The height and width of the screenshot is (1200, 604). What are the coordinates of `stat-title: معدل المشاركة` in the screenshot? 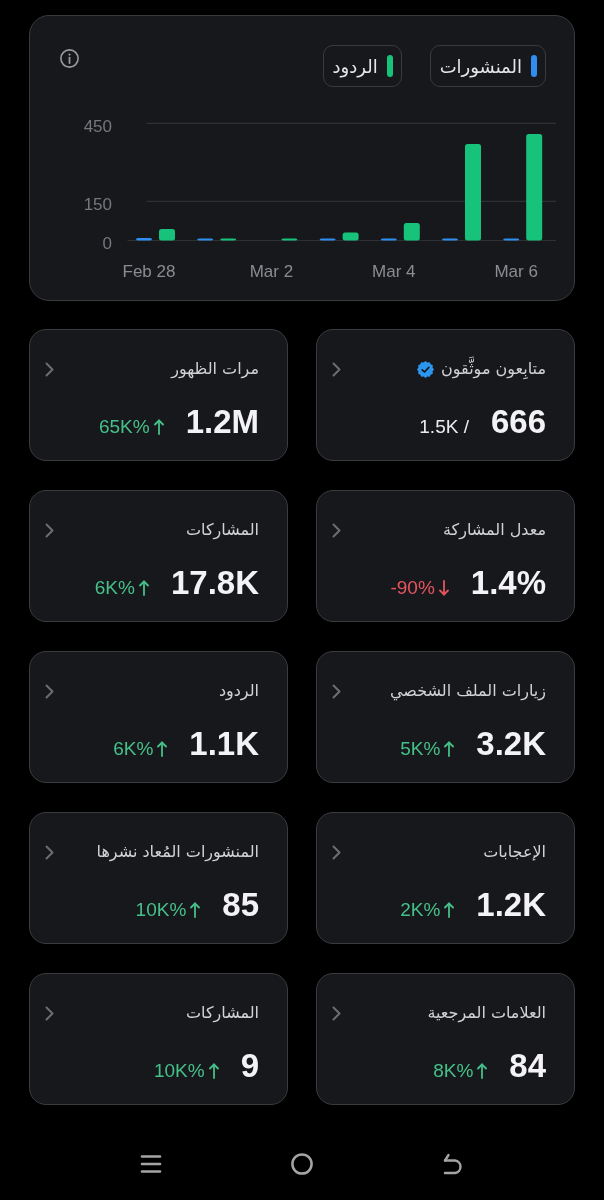 It's located at (494, 530).